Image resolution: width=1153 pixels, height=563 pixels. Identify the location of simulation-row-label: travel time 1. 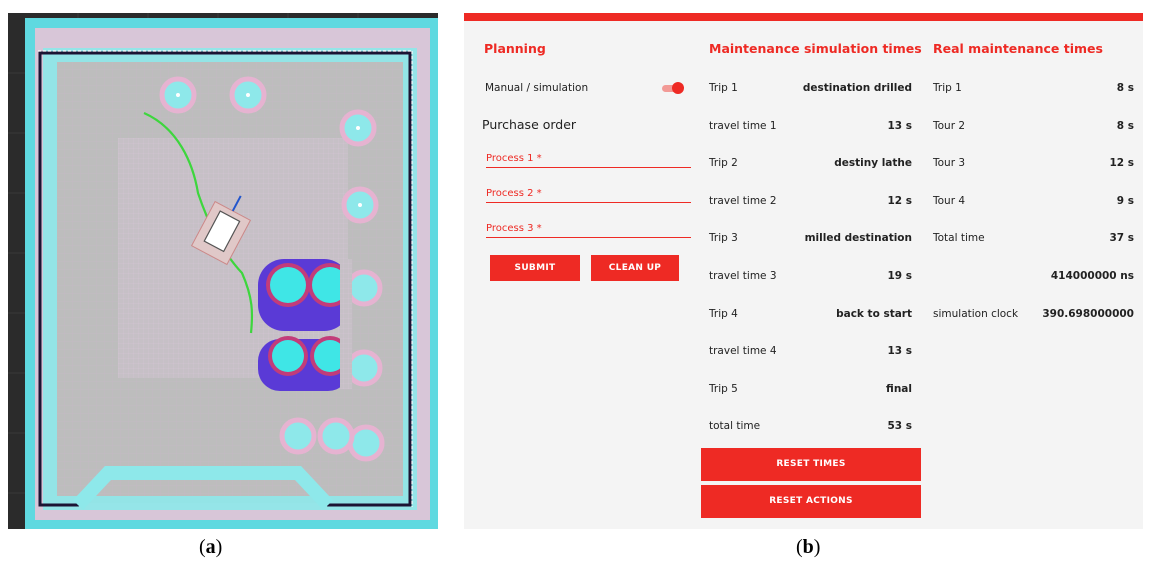
(743, 125).